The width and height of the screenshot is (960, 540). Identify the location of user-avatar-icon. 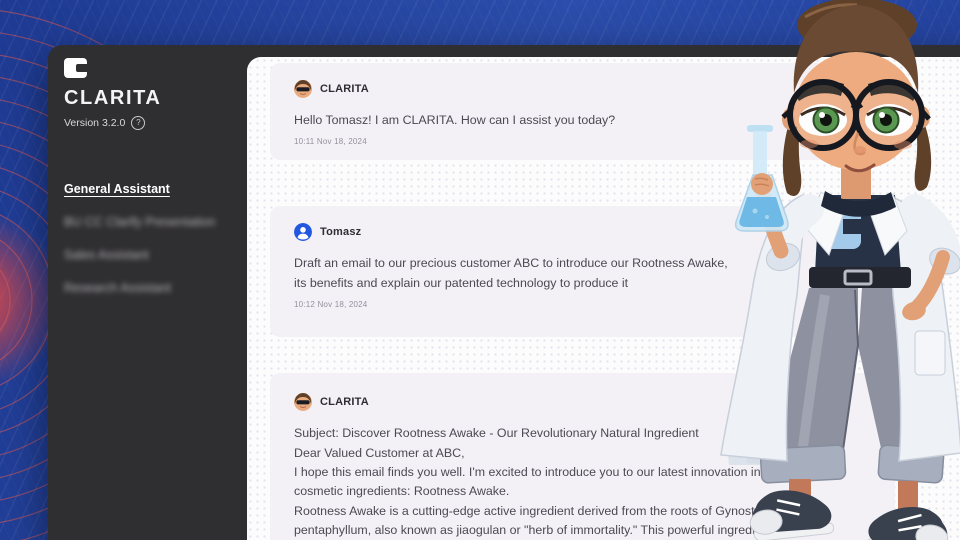
(303, 232).